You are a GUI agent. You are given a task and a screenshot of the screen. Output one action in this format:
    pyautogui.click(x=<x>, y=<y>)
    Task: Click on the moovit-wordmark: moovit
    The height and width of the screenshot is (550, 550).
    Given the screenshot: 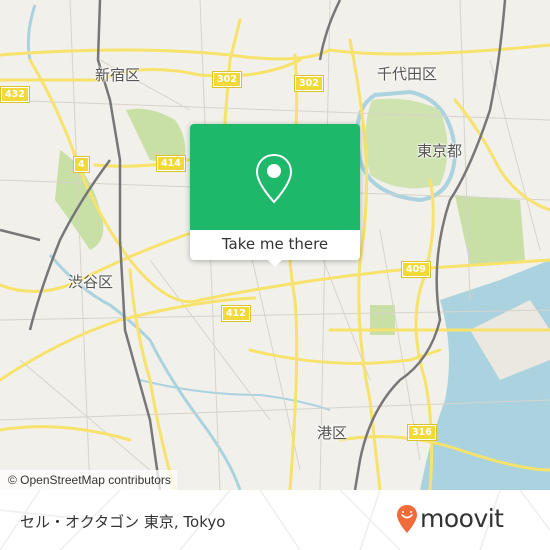 What is the action you would take?
    pyautogui.click(x=462, y=518)
    